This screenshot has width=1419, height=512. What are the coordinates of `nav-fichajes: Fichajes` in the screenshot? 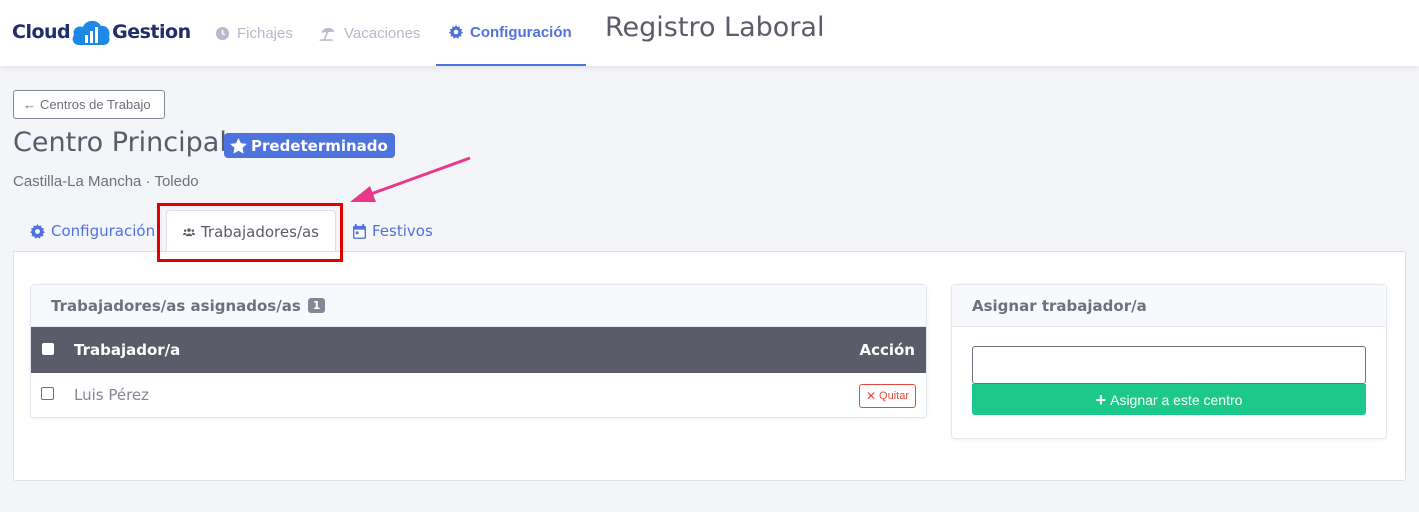 It's located at (254, 33).